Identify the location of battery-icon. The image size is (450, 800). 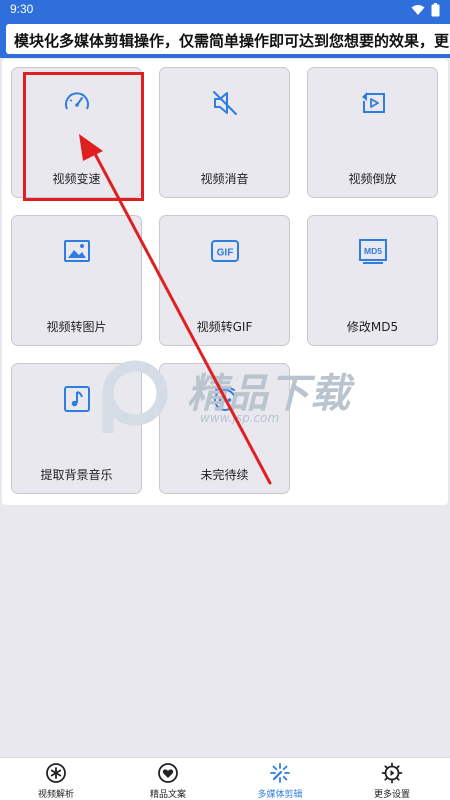
(435, 10).